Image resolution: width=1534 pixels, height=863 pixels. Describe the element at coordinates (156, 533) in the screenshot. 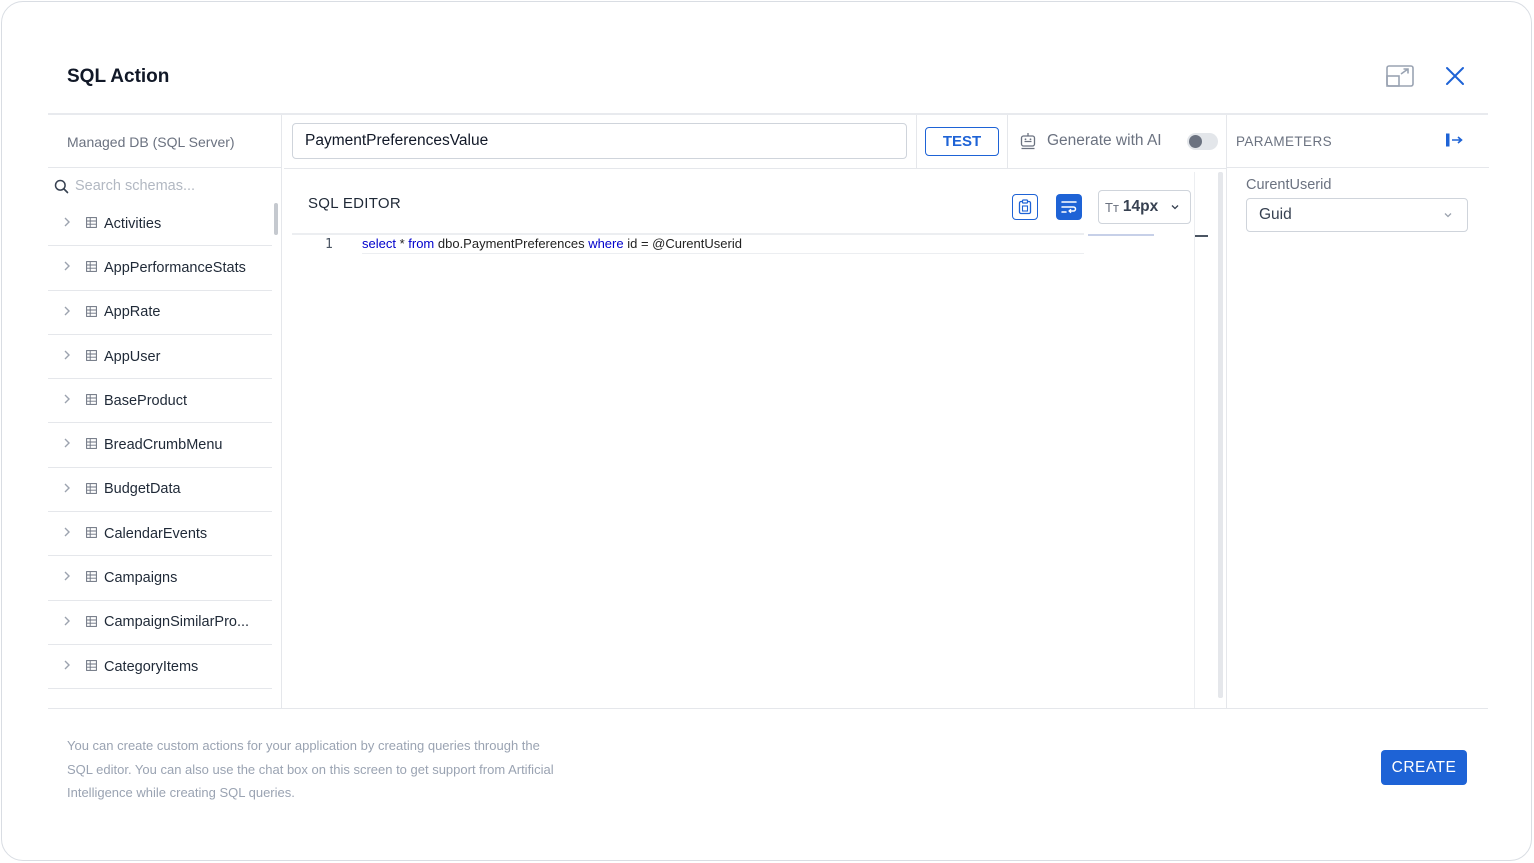

I see `schema-item-label: CalendarEvents` at that location.